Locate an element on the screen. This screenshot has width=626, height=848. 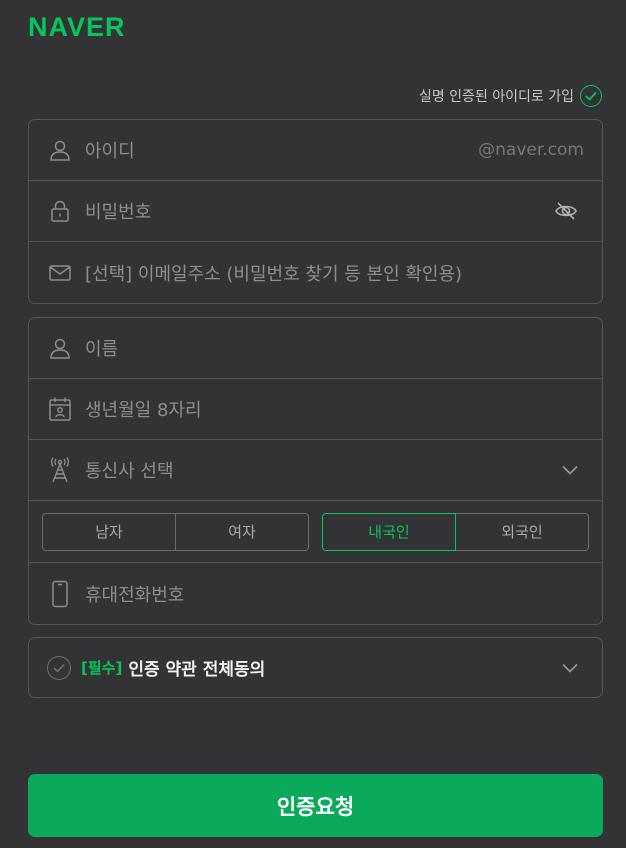
nationality-foreign-button: 외국인 is located at coordinates (522, 531).